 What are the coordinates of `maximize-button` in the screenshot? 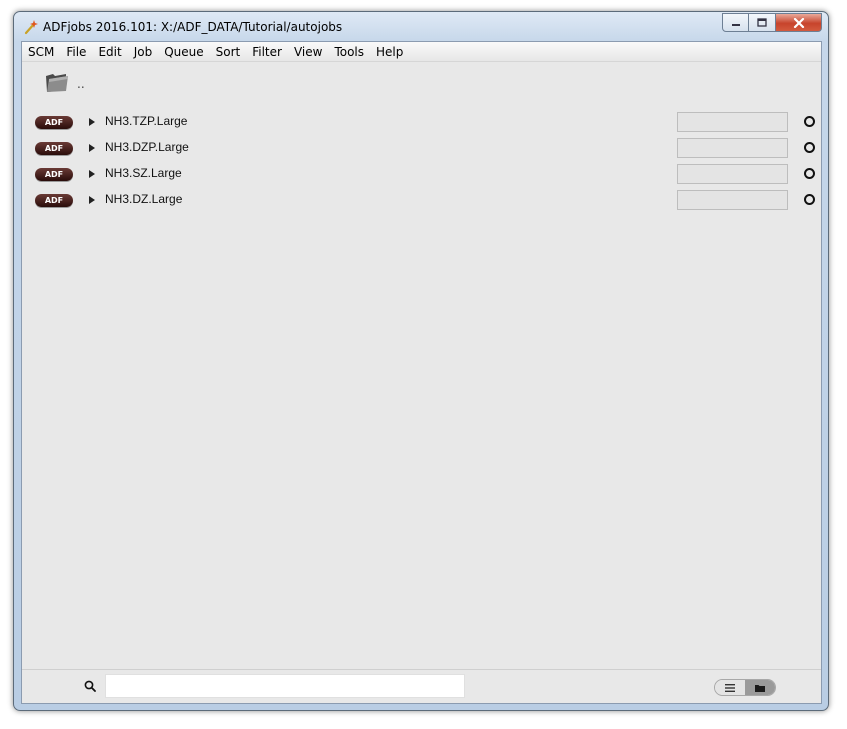 It's located at (762, 22).